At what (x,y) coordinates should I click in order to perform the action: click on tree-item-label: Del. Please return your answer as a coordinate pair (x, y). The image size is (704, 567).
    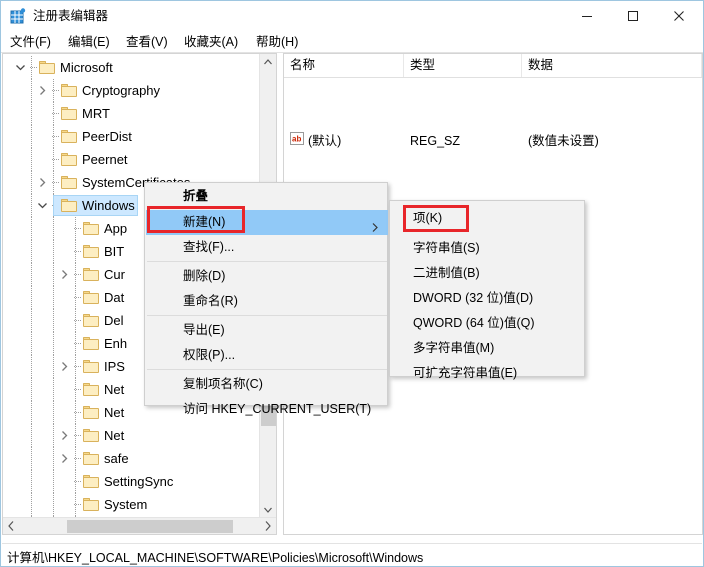
    Looking at the image, I should click on (114, 320).